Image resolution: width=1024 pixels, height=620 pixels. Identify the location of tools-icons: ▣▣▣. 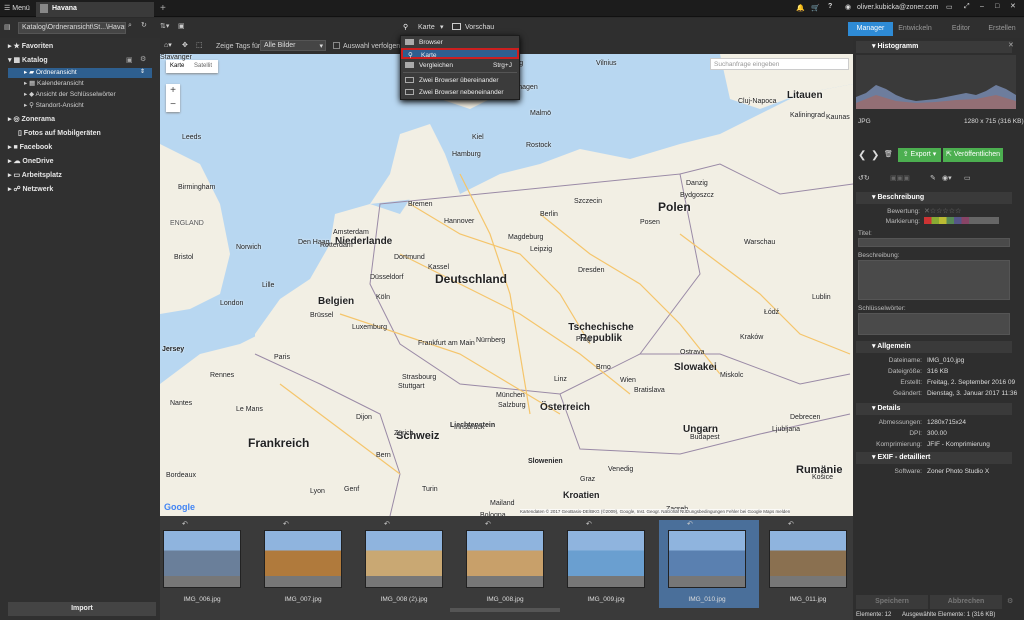
(900, 178).